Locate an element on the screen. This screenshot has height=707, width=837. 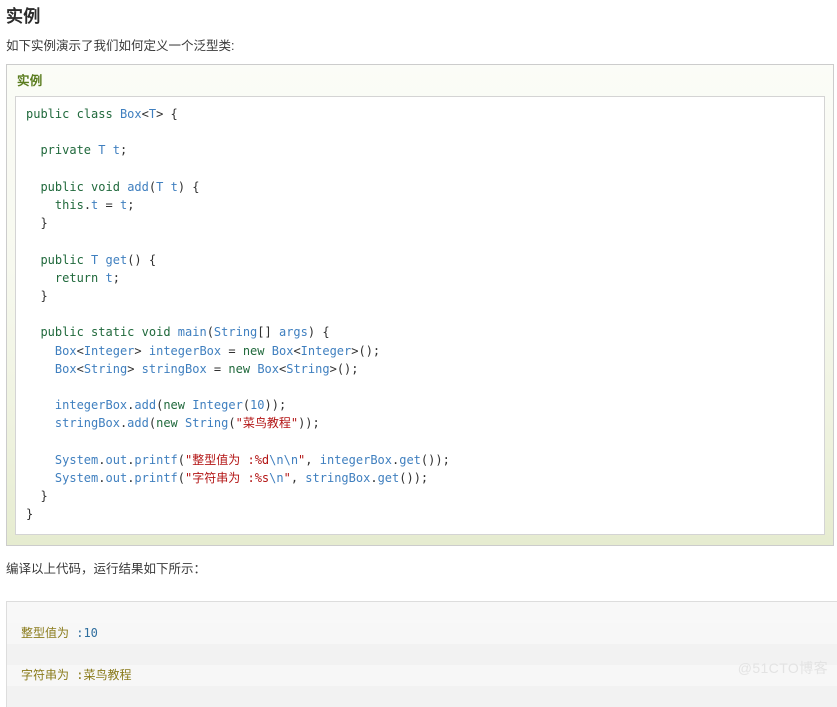
result-intro-text: 编译以上代码，运行结果如下所示： is located at coordinates (106, 569).